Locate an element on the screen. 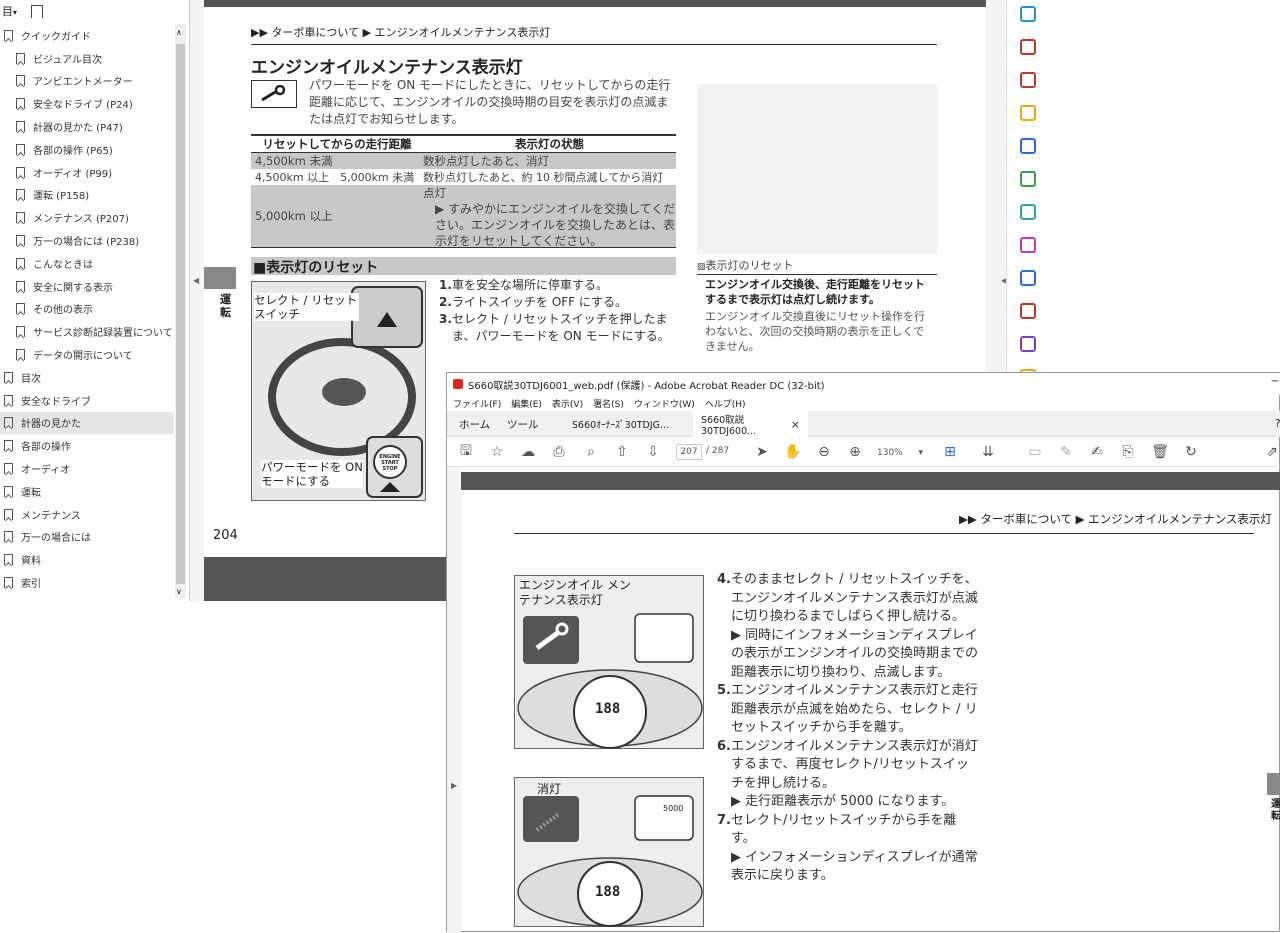  page-title: エンジンオイルメンテナンス表示灯 is located at coordinates (387, 68).